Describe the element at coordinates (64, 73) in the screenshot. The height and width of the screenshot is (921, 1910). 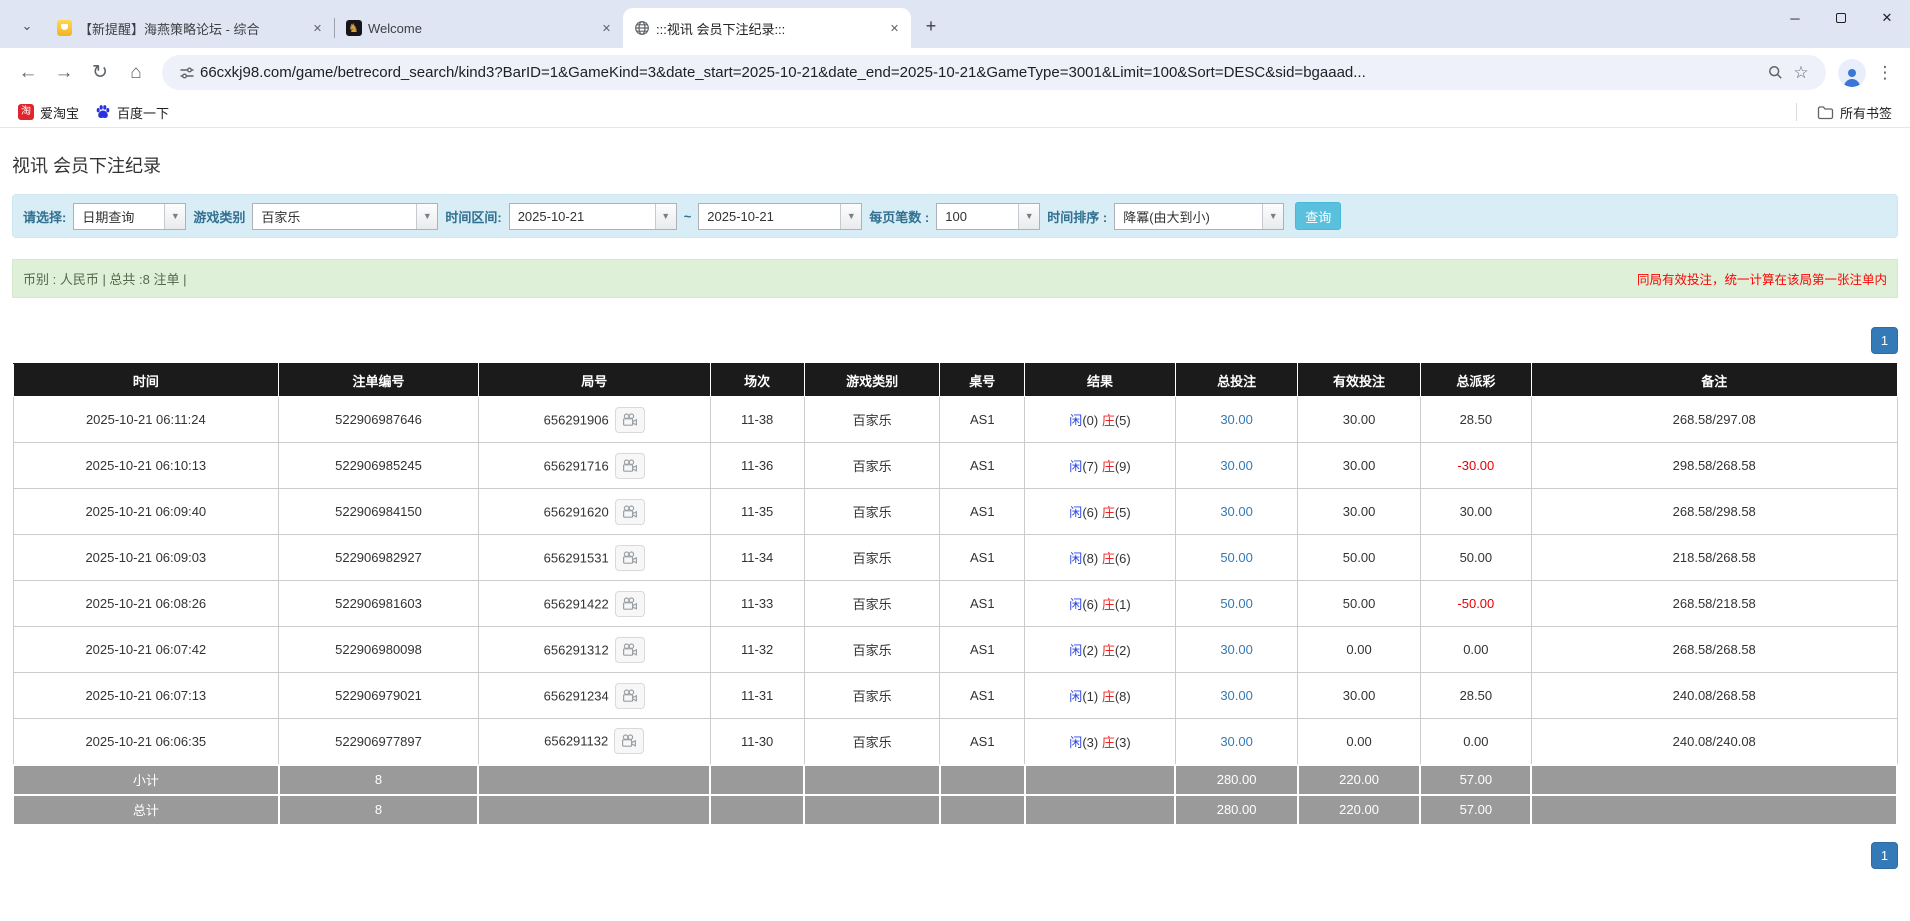
I see `forward-button: →` at that location.